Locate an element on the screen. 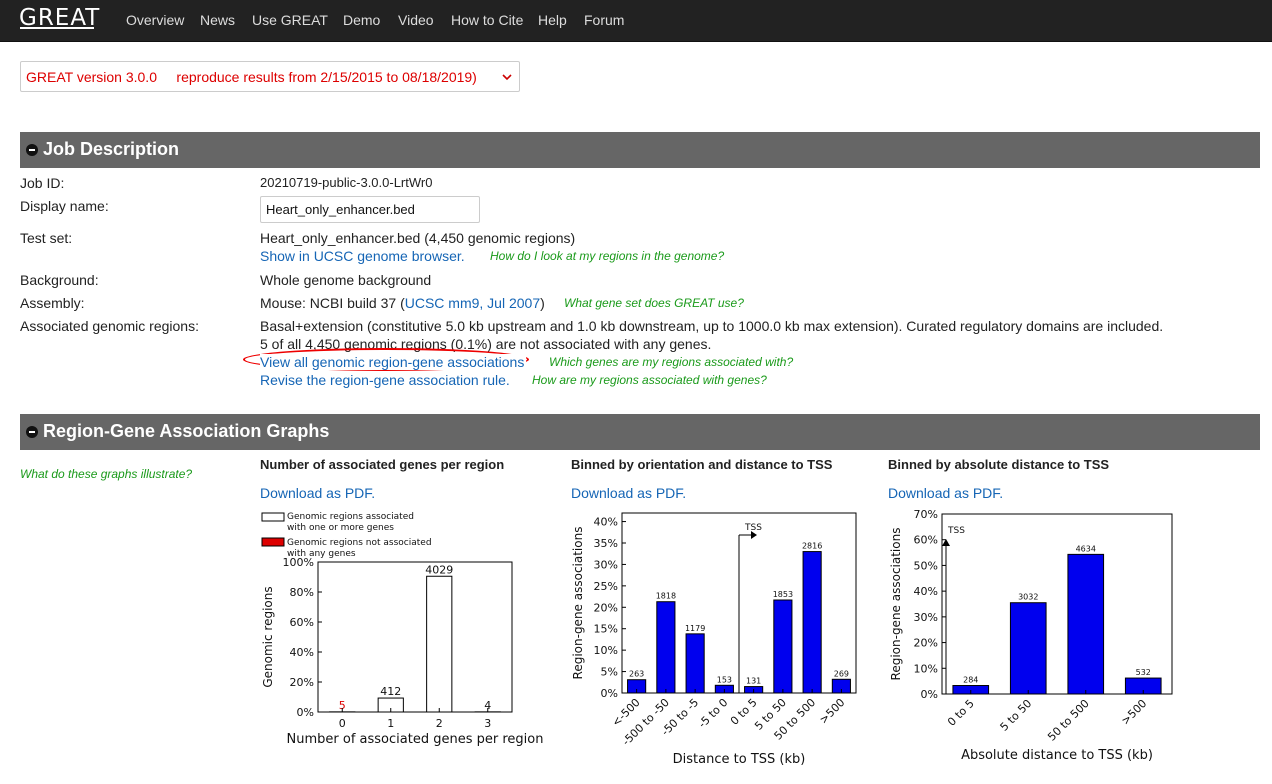 Image resolution: width=1272 pixels, height=784 pixels. data-label: 412 is located at coordinates (390, 691).